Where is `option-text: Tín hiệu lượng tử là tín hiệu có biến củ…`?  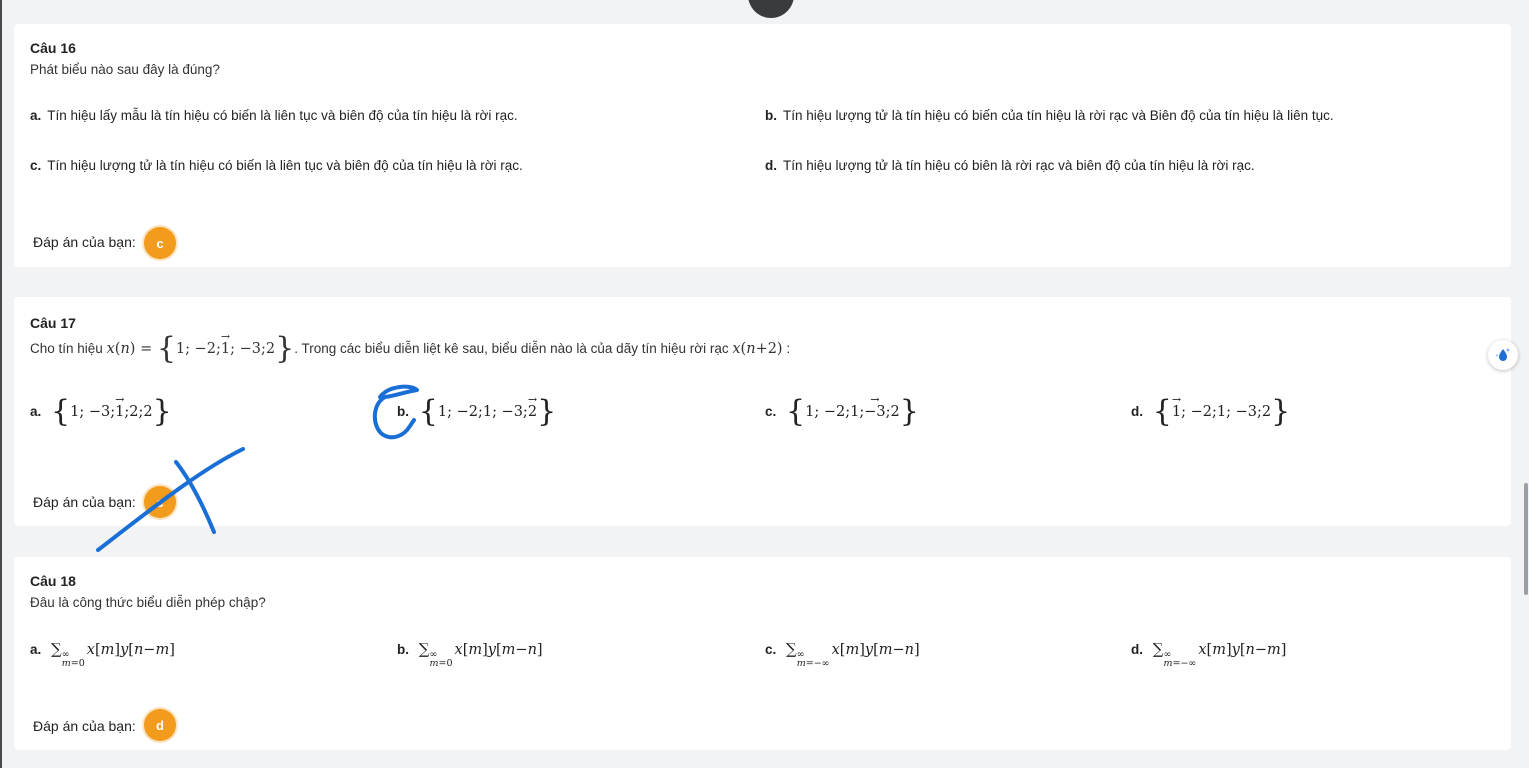 option-text: Tín hiệu lượng tử là tín hiệu có biến củ… is located at coordinates (1058, 115).